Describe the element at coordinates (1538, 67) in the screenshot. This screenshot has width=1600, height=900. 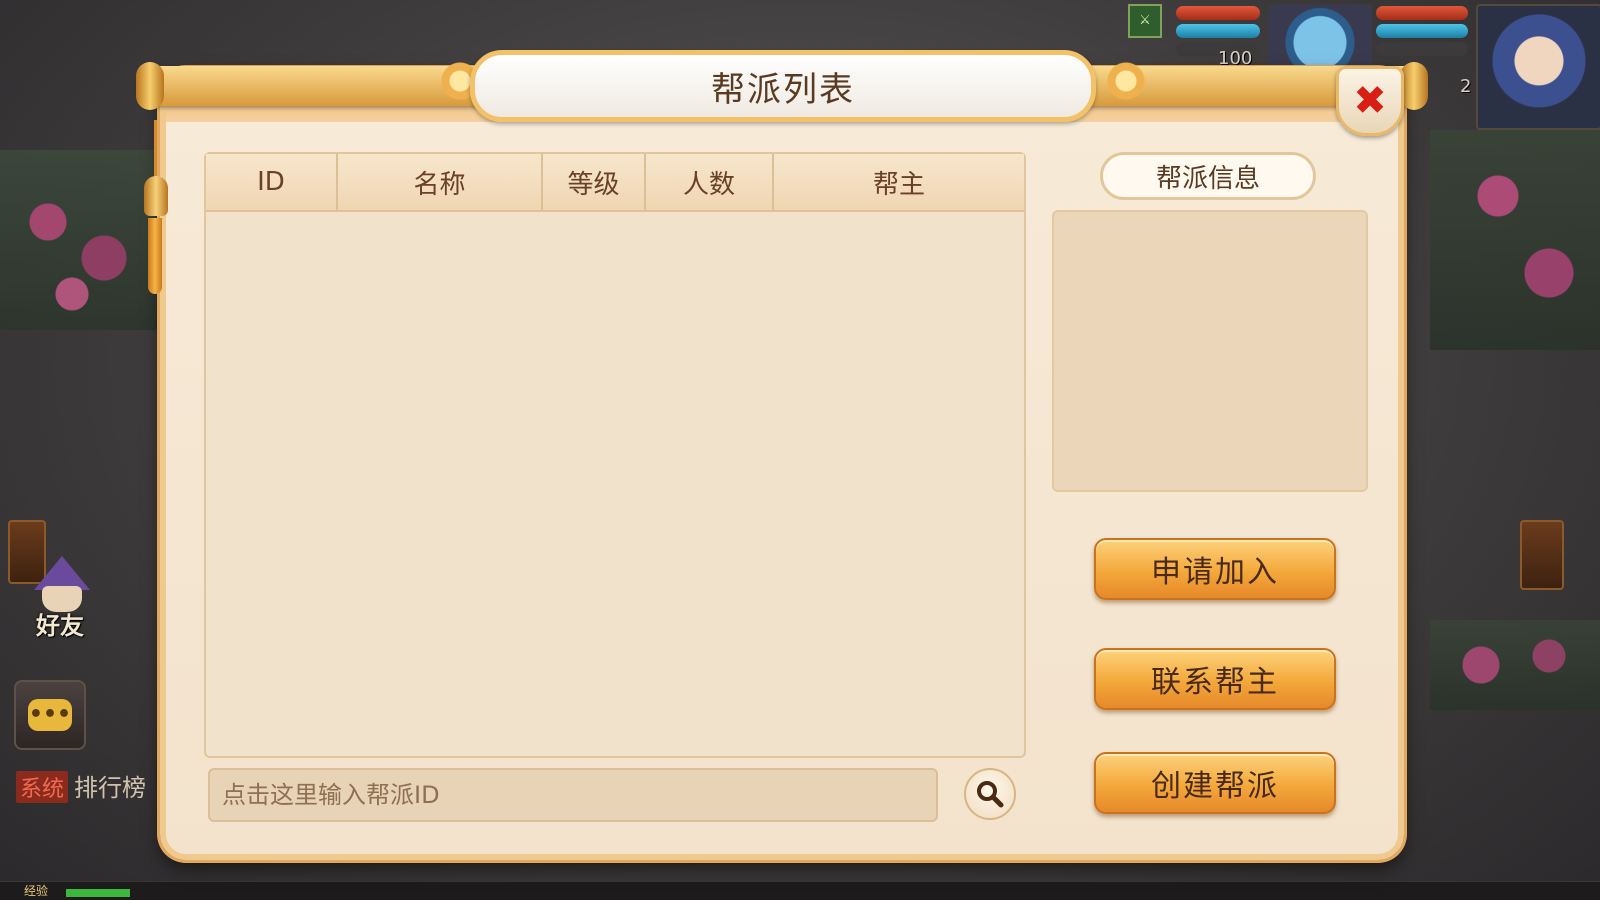
I see `hero-portrait` at that location.